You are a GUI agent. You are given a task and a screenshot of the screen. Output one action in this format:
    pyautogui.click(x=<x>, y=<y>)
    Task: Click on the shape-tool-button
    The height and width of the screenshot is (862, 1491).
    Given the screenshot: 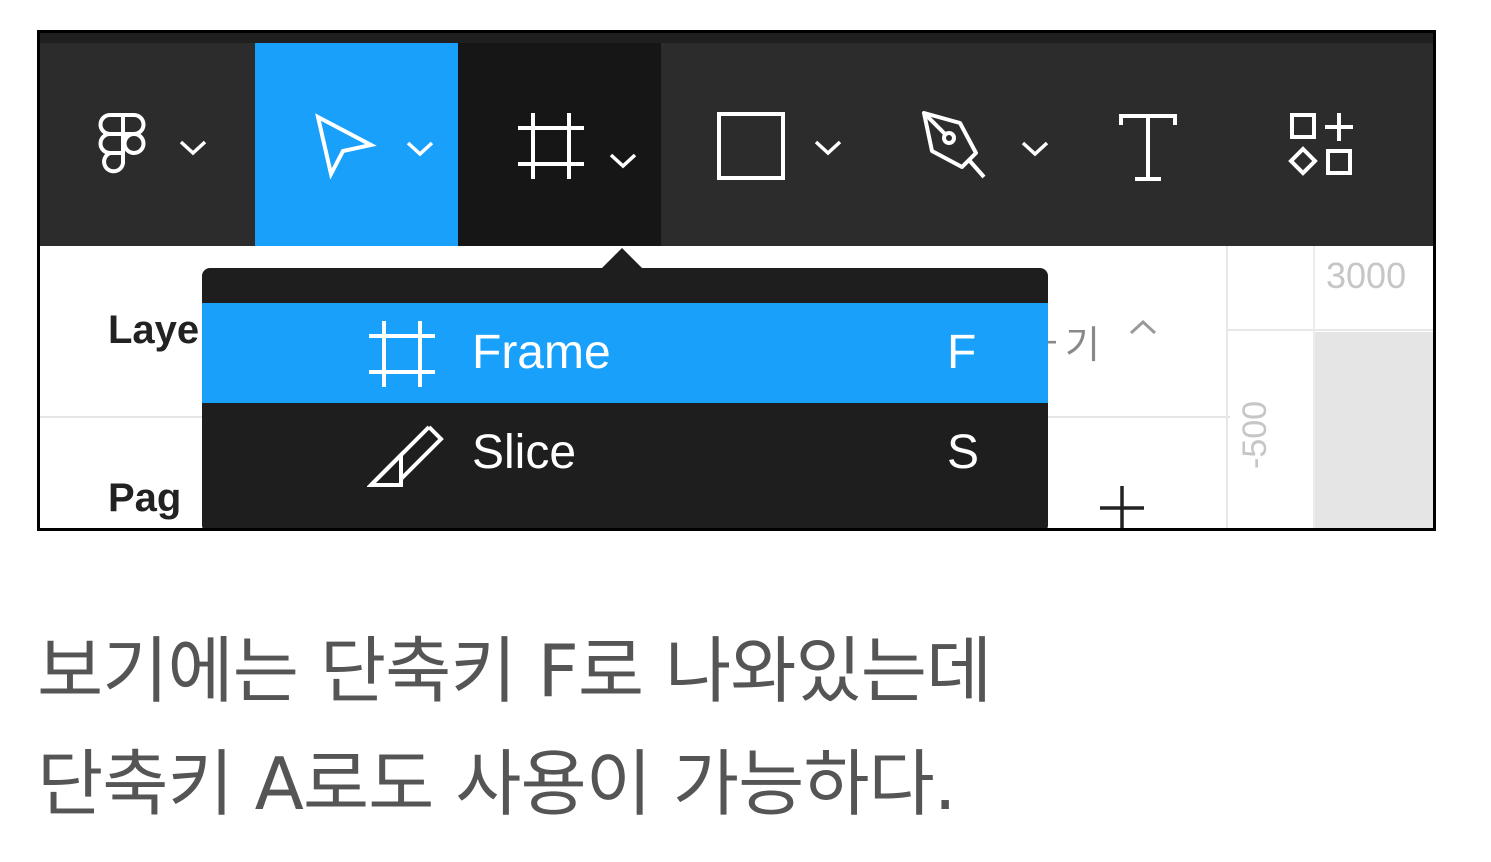 What is the action you would take?
    pyautogui.click(x=762, y=144)
    